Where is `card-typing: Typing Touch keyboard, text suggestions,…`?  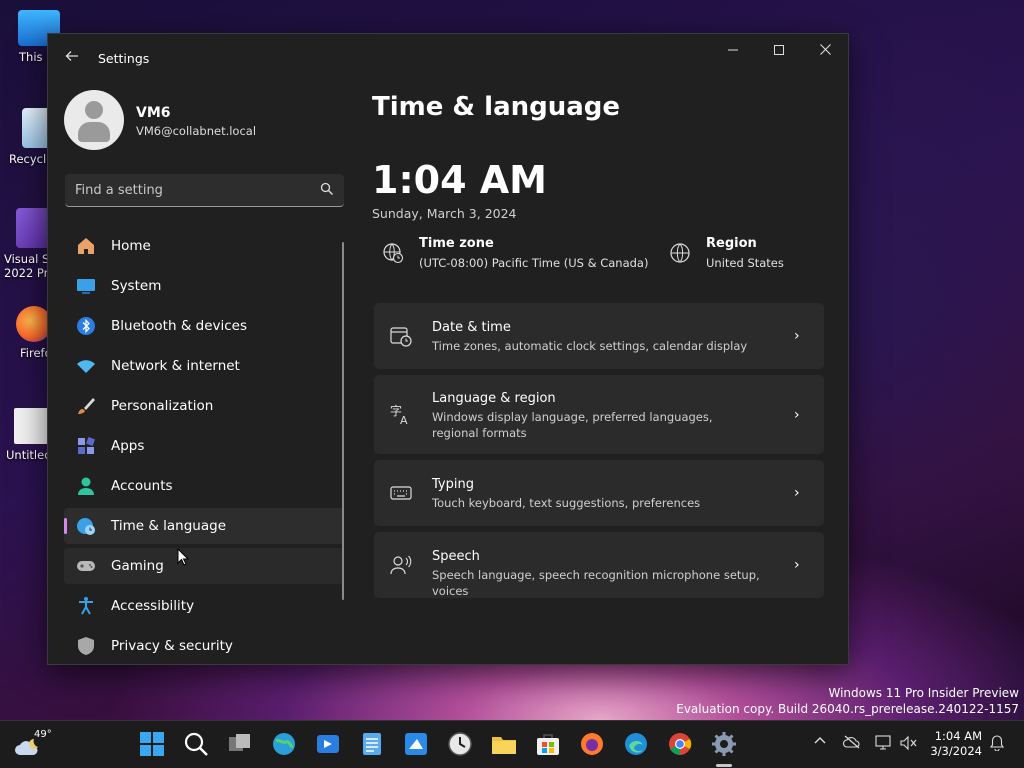 card-typing: Typing Touch keyboard, text suggestions,… is located at coordinates (599, 493).